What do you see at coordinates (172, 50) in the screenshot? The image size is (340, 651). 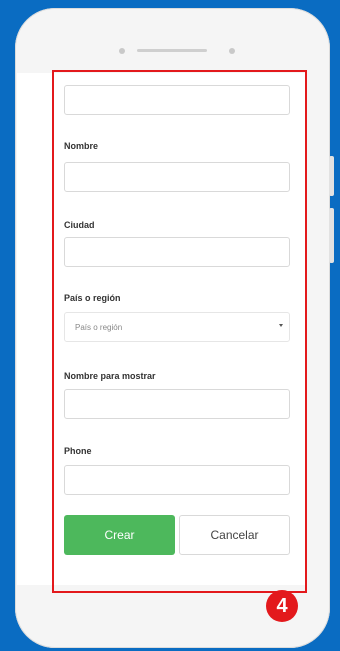 I see `speaker-grille` at bounding box center [172, 50].